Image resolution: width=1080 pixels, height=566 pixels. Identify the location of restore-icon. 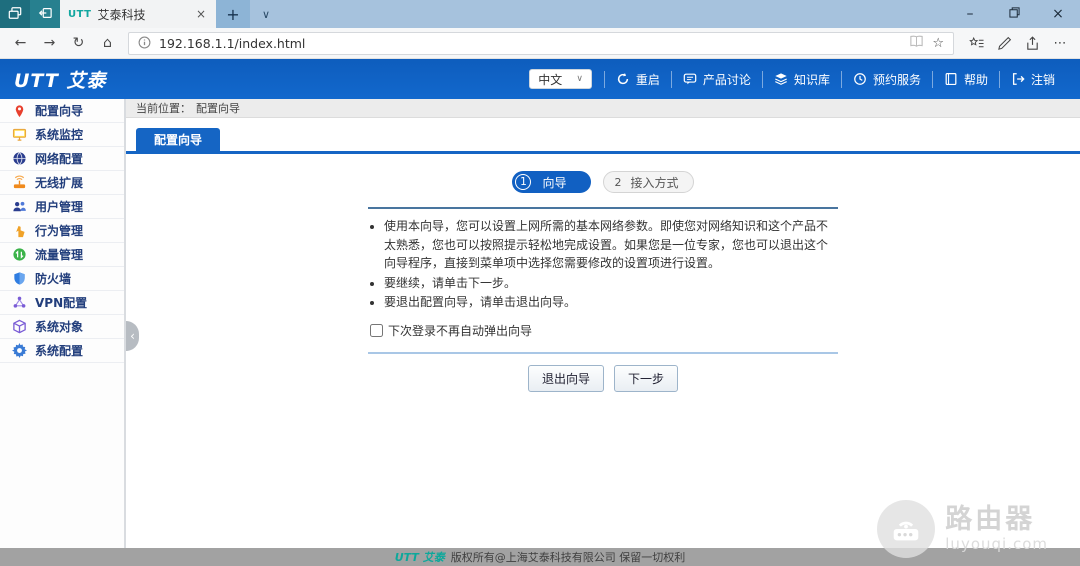
(1014, 14).